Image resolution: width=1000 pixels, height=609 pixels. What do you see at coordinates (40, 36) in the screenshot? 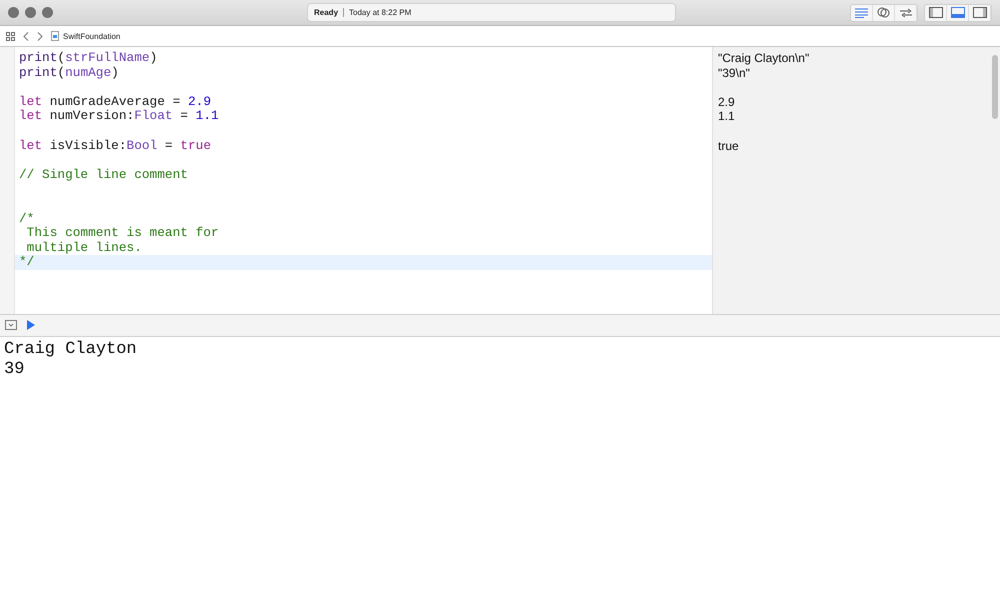
I see `forward-chevron-icon` at bounding box center [40, 36].